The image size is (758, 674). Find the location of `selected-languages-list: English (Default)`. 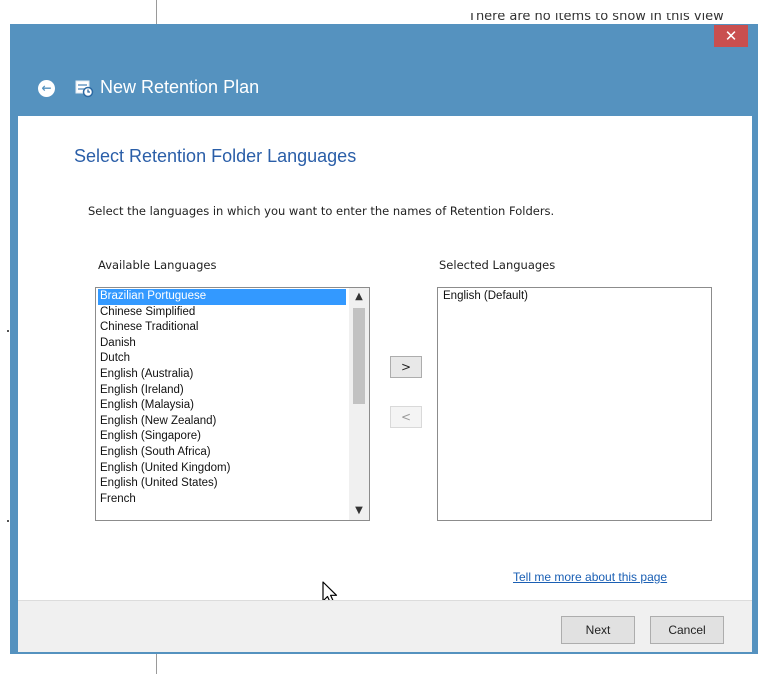

selected-languages-list: English (Default) is located at coordinates (574, 404).